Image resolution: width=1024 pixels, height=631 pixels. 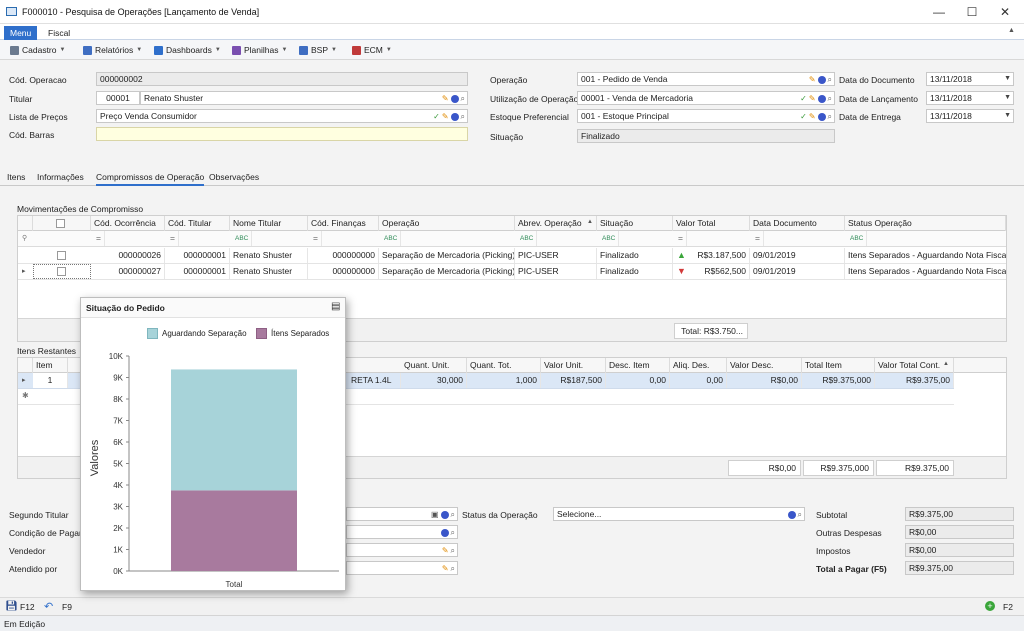 I want to click on titular-name-field: Renato Shuster ✎ ⌕, so click(x=304, y=98).